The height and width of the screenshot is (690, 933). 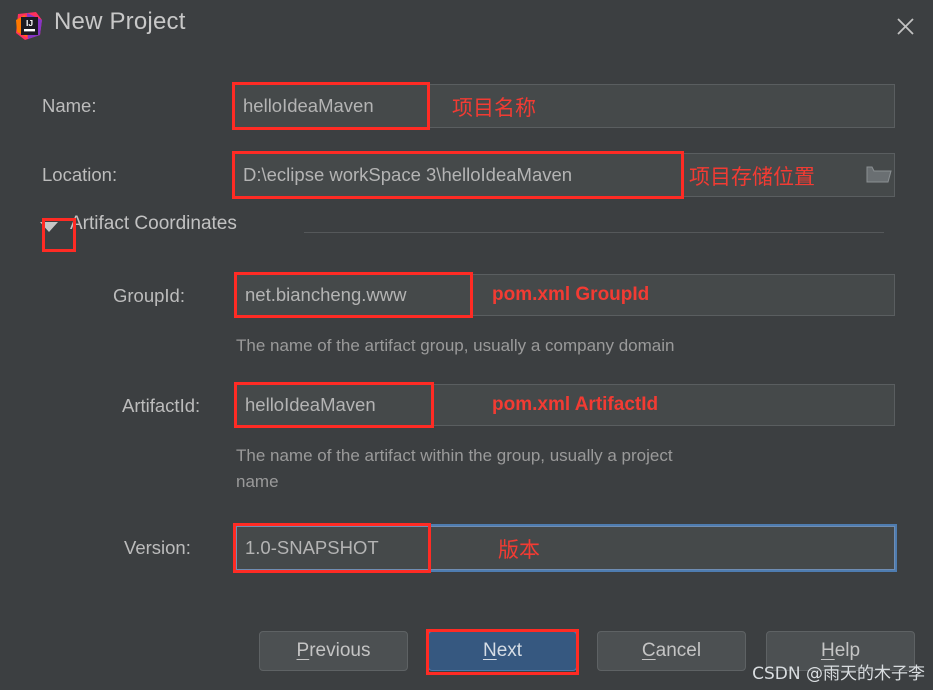 I want to click on next-button-label: Next, so click(x=502, y=650).